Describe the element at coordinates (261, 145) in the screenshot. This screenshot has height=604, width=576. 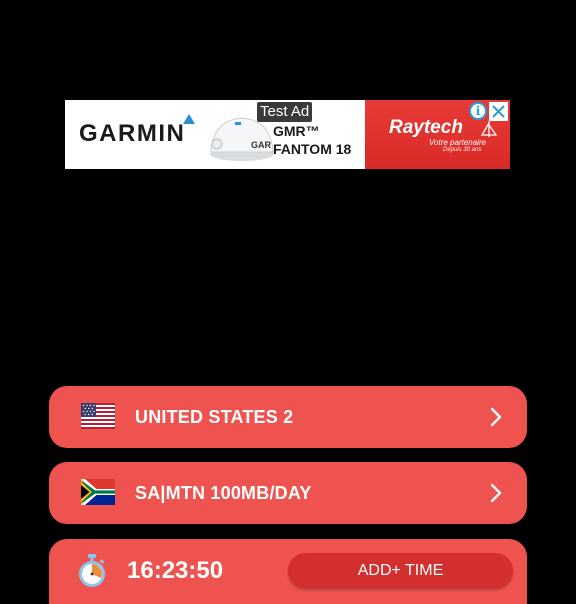
I see `radome-label: GAR` at that location.